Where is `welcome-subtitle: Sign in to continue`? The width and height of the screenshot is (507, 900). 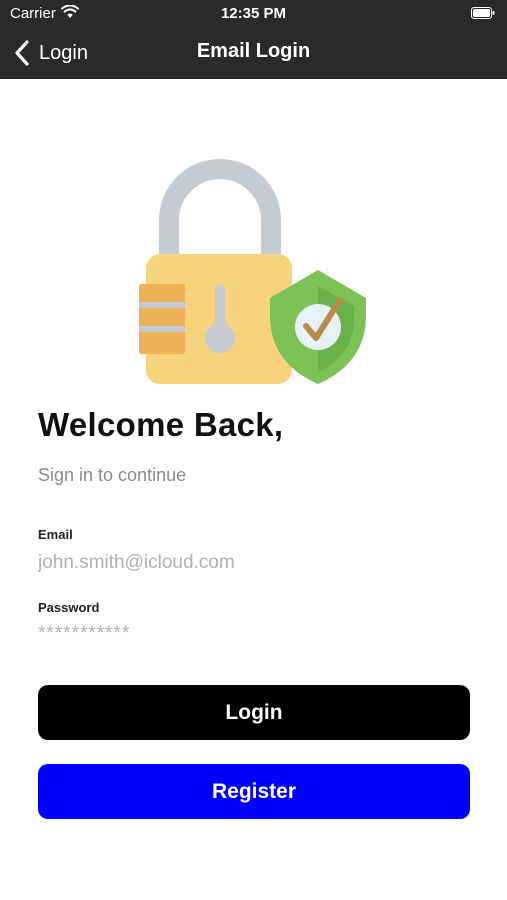
welcome-subtitle: Sign in to continue is located at coordinates (112, 475).